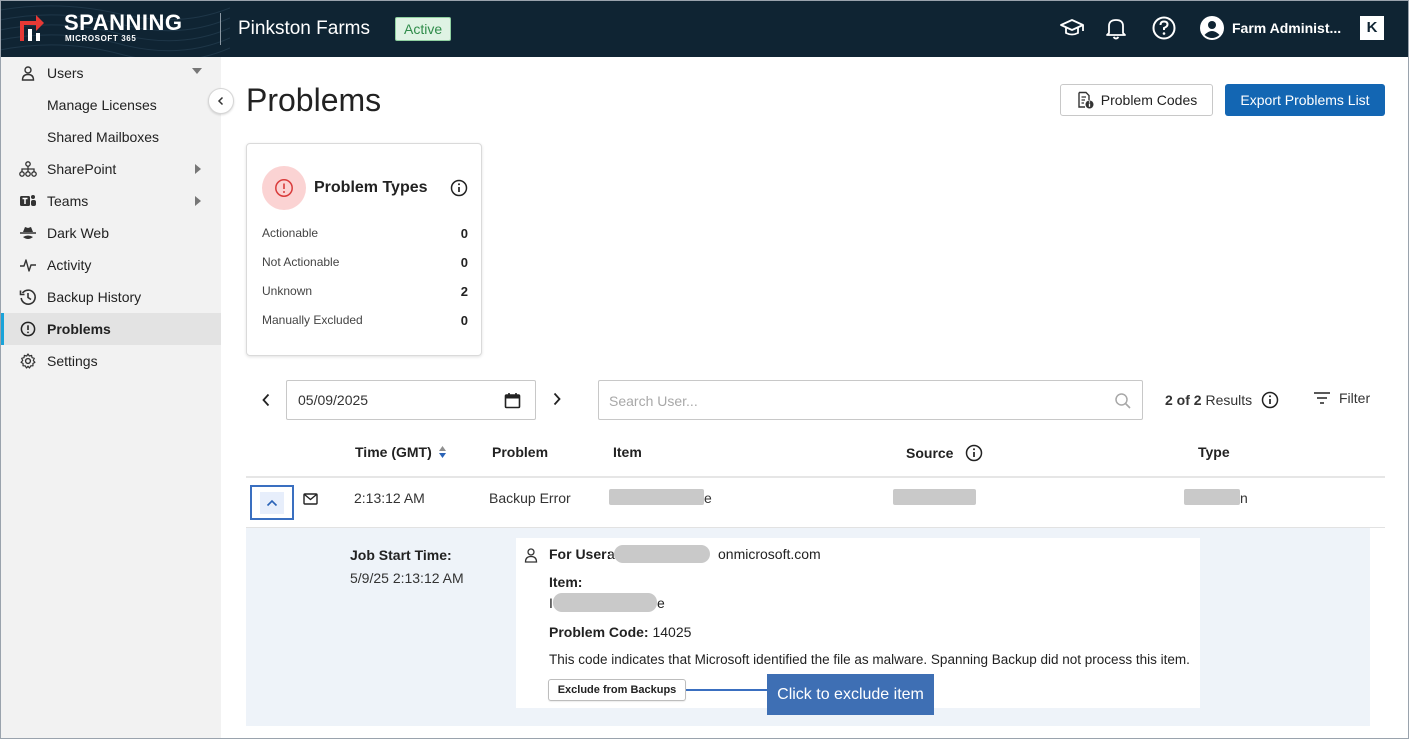  I want to click on item-tail: e, so click(661, 603).